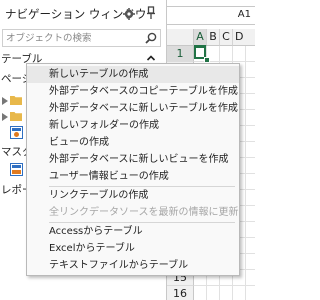  Describe the element at coordinates (151, 13) in the screenshot. I see `pin-icon` at that location.